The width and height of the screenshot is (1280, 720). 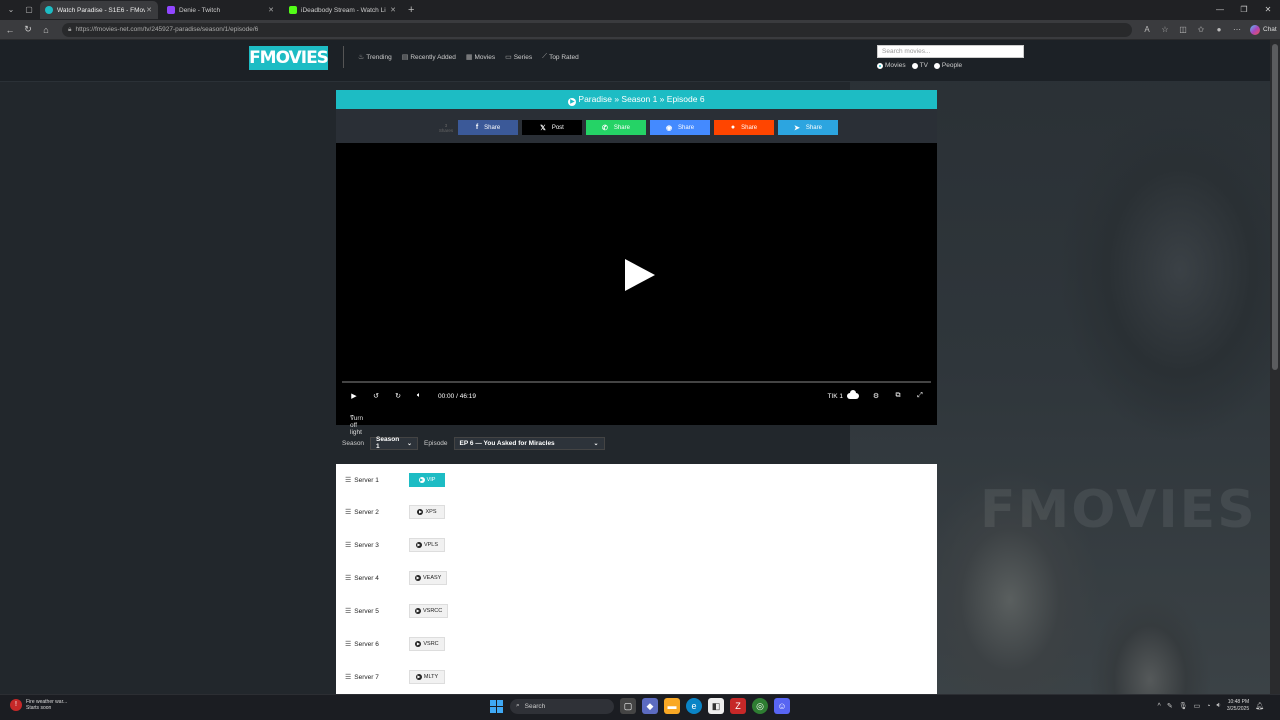 I want to click on radio-people: People, so click(x=947, y=65).